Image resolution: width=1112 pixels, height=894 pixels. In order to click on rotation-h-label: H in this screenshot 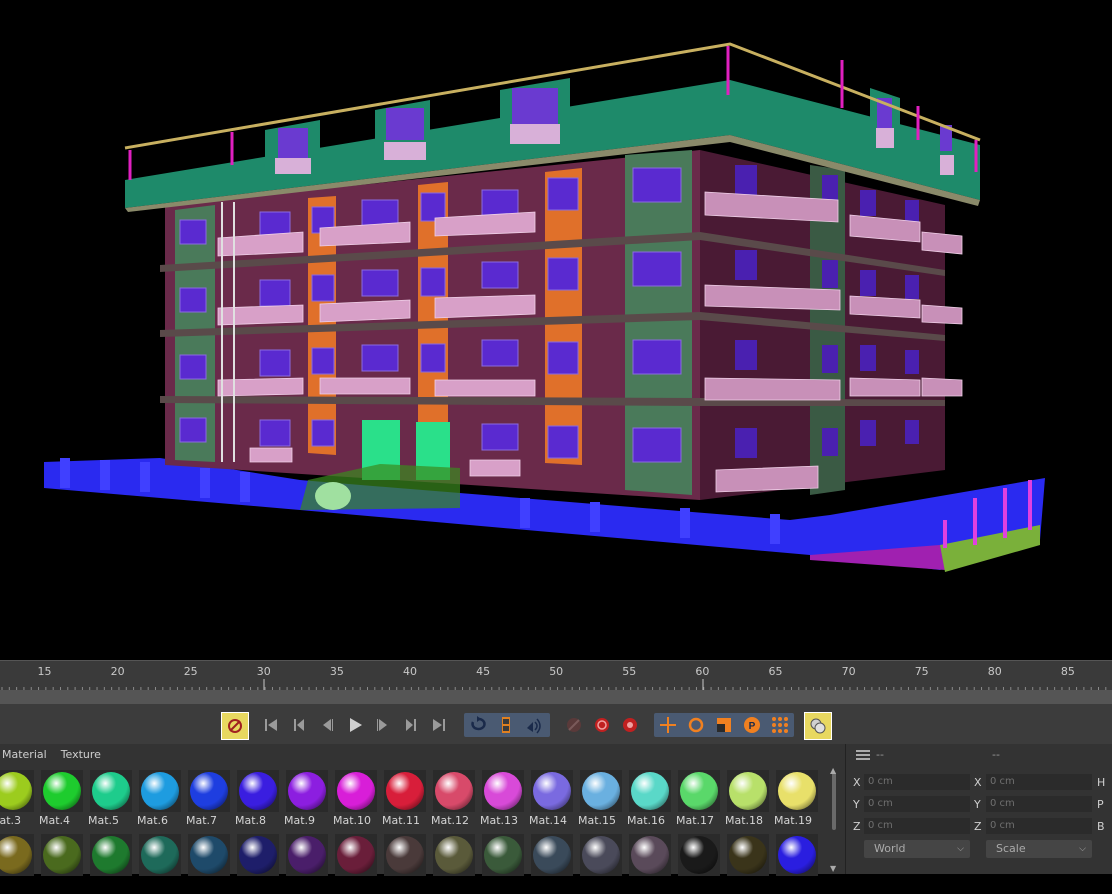, I will do `click(1101, 782)`.